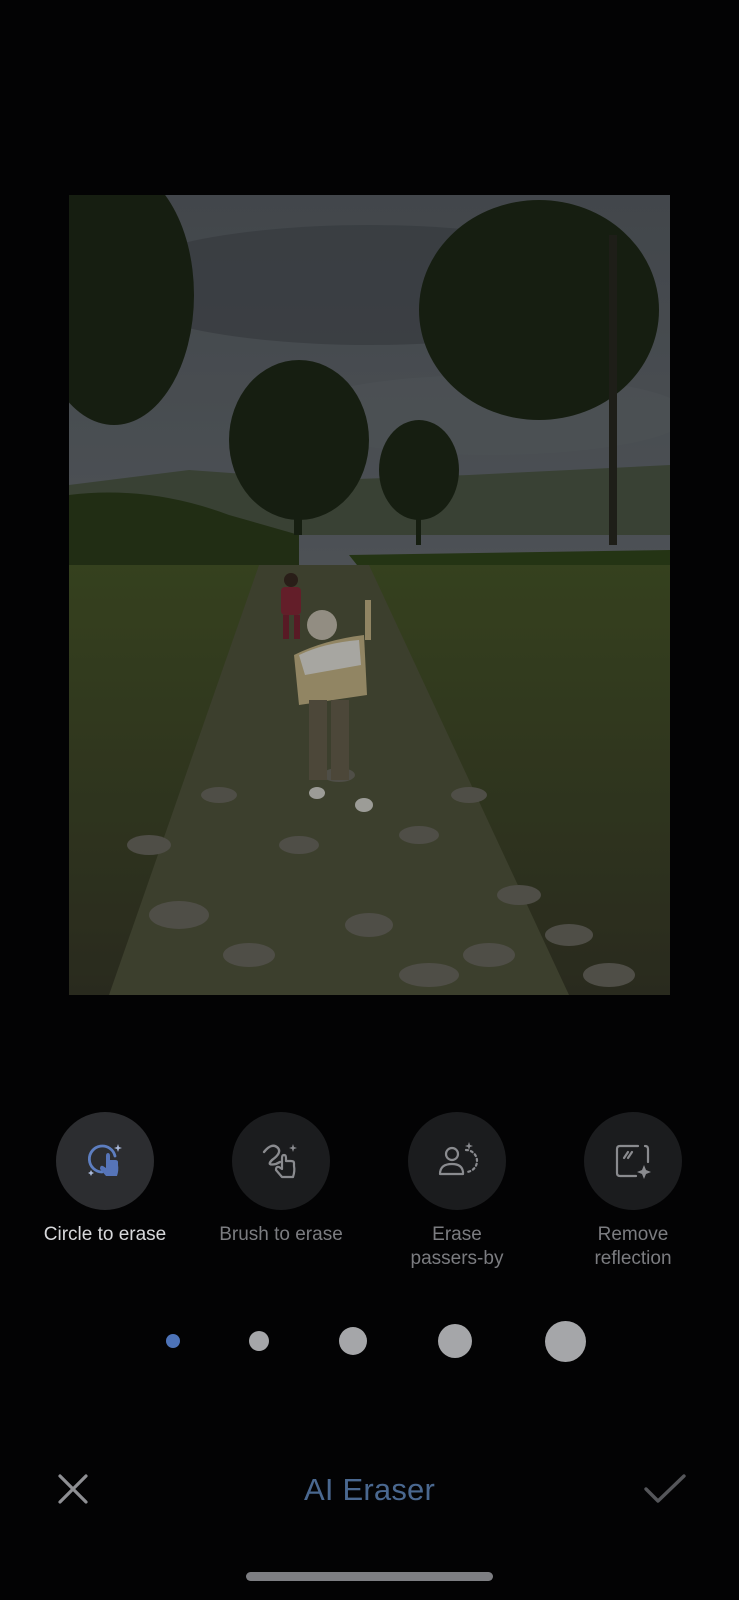 The width and height of the screenshot is (739, 1600). What do you see at coordinates (633, 1247) in the screenshot?
I see `tool-label: Remove reflection` at bounding box center [633, 1247].